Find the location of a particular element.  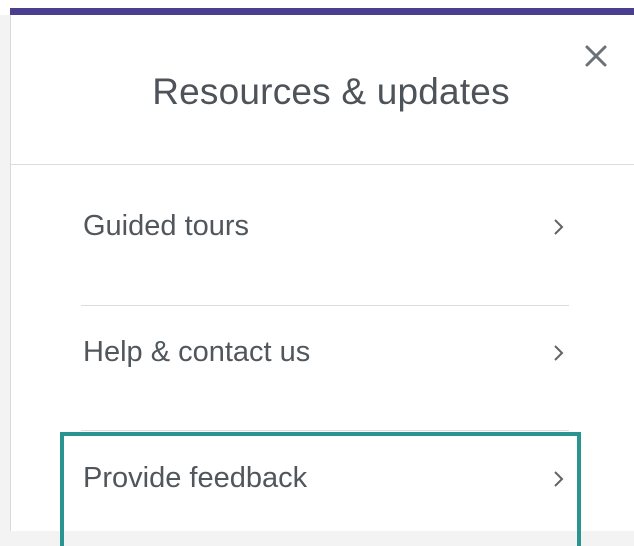

panel-title: Resources & updates is located at coordinates (331, 91).